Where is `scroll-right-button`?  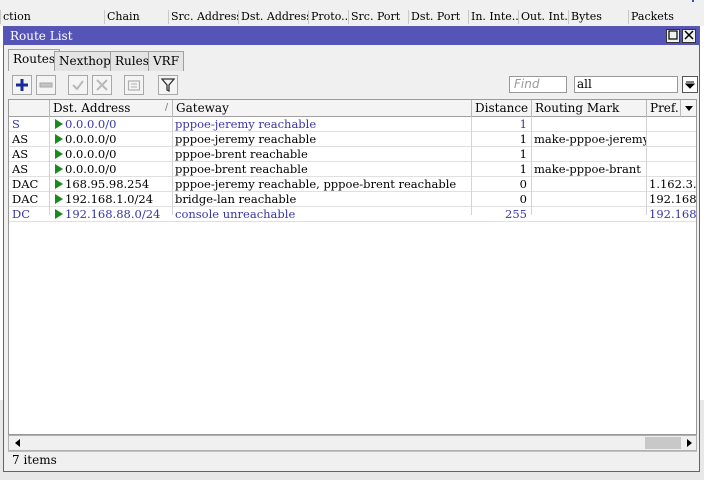
scroll-right-button is located at coordinates (689, 443).